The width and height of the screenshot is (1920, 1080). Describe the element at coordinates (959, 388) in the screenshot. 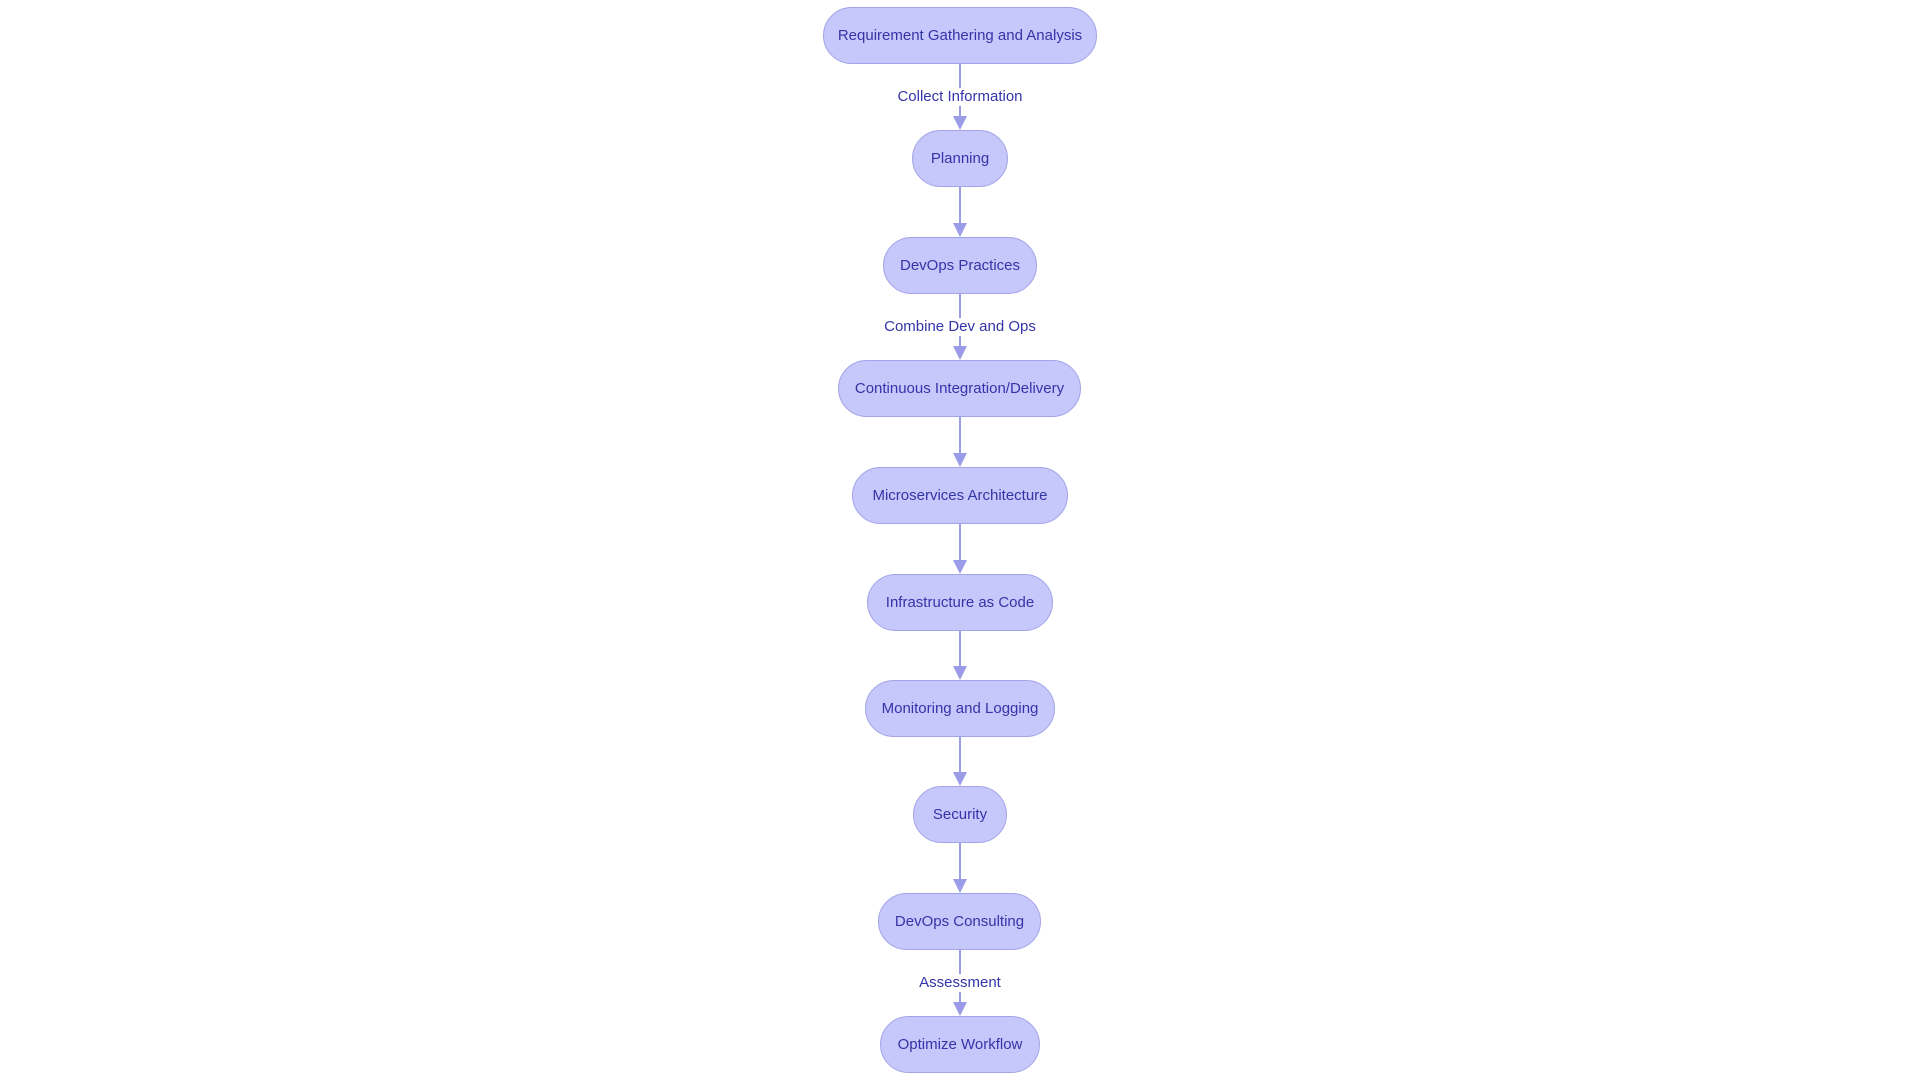

I see `node-ci-cd: Continuous Integration/Delivery` at that location.